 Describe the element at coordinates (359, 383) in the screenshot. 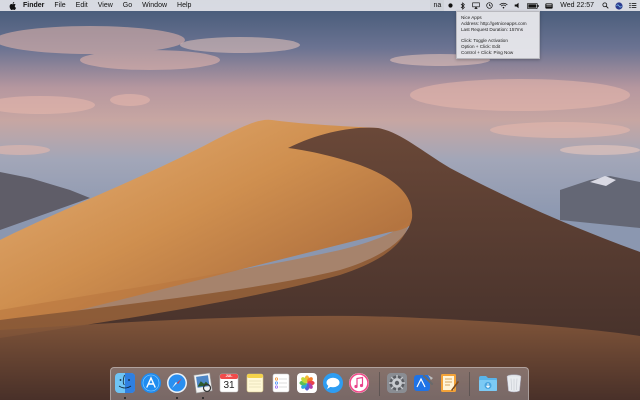

I see `itunes-icon` at that location.